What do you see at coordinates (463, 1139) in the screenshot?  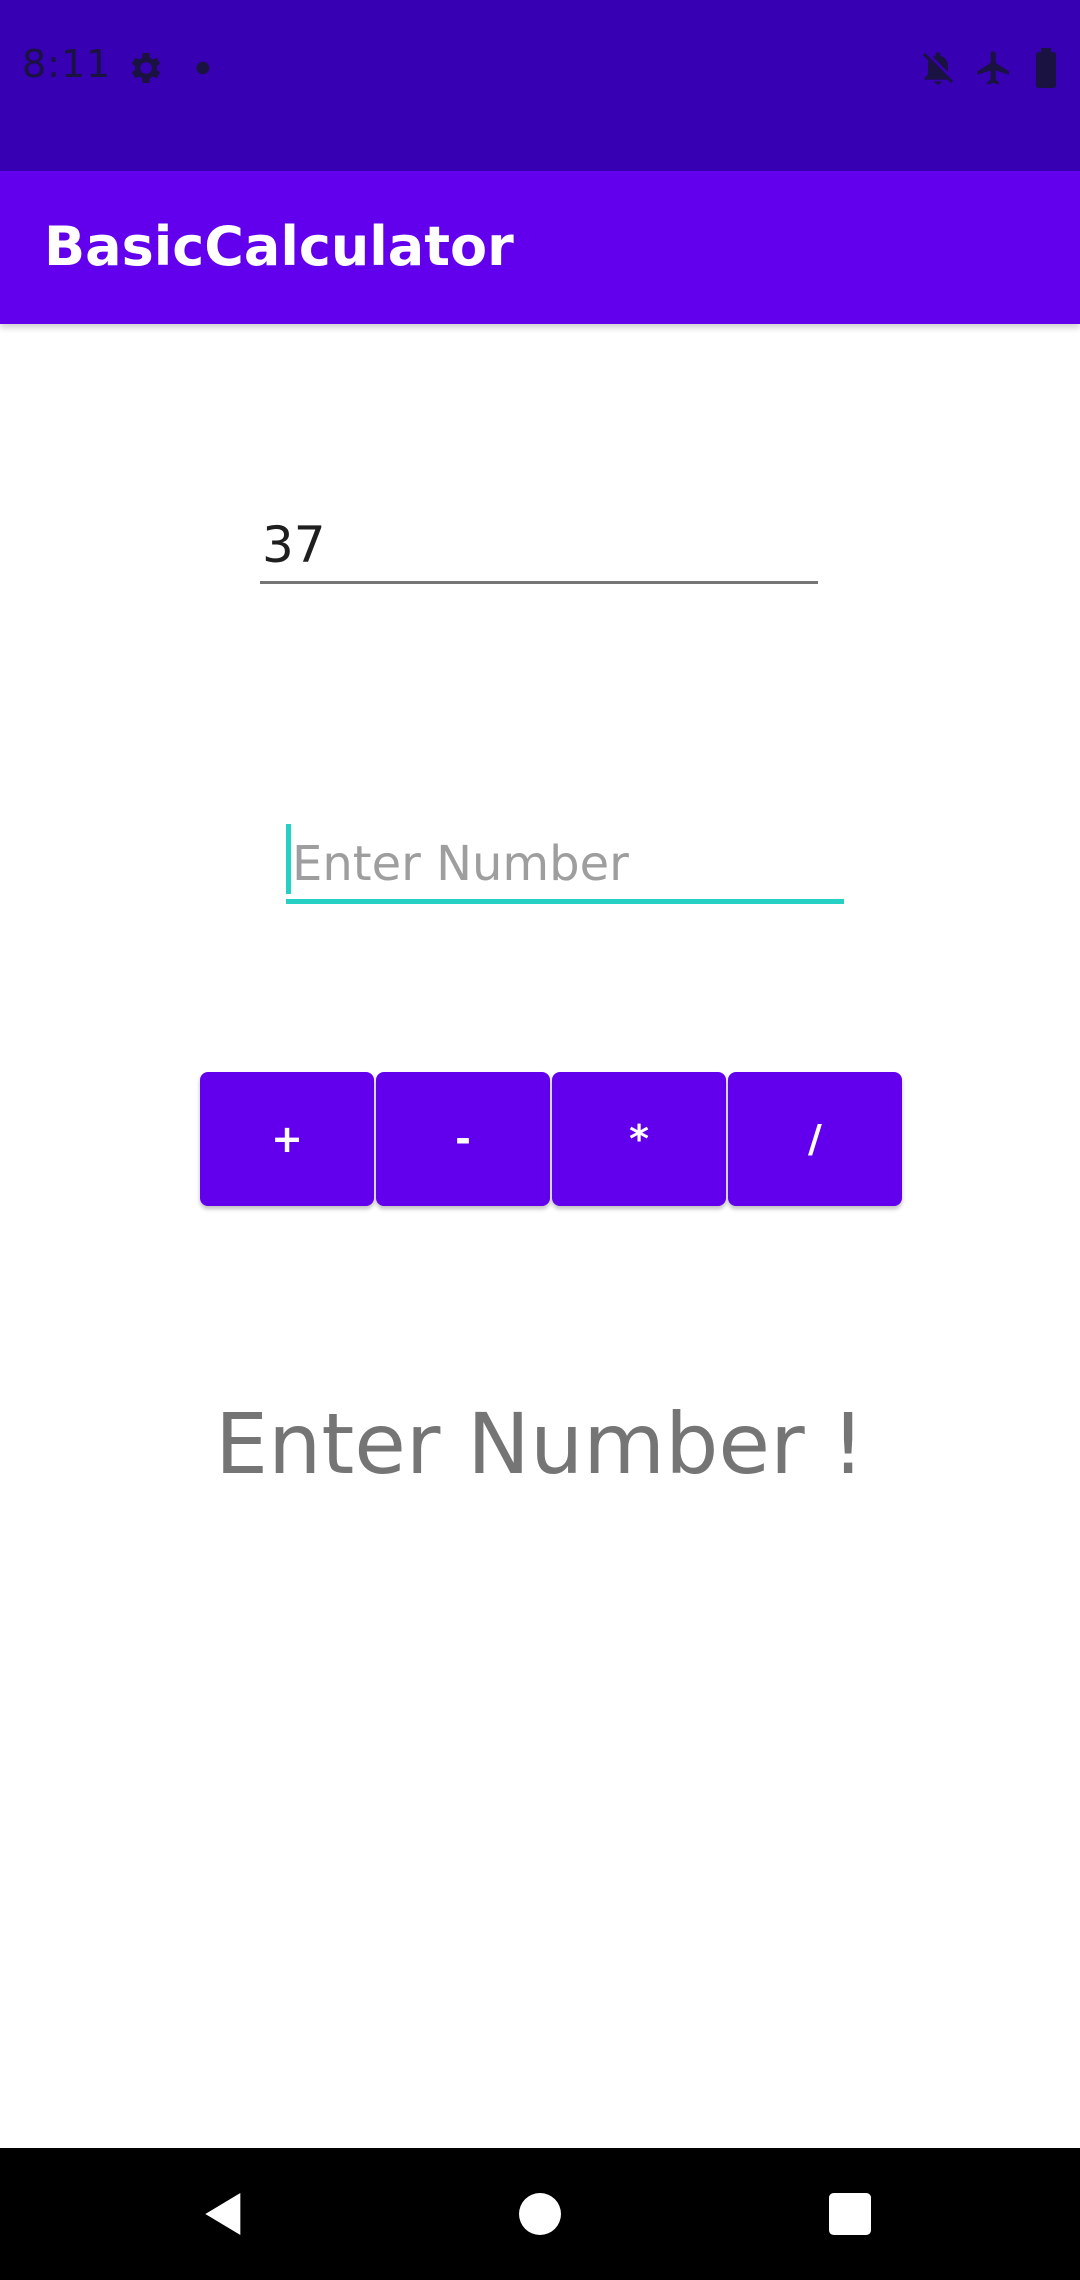 I see `subtract-button: -` at bounding box center [463, 1139].